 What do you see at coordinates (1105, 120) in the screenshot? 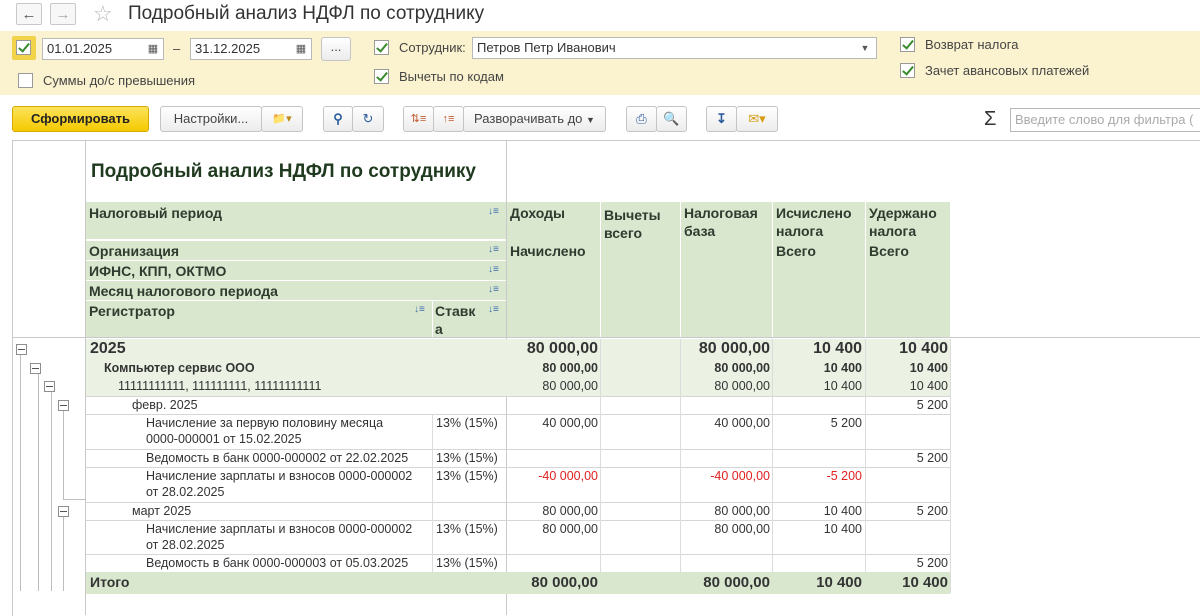
I see `search-input: Введите слово для фильтра (` at bounding box center [1105, 120].